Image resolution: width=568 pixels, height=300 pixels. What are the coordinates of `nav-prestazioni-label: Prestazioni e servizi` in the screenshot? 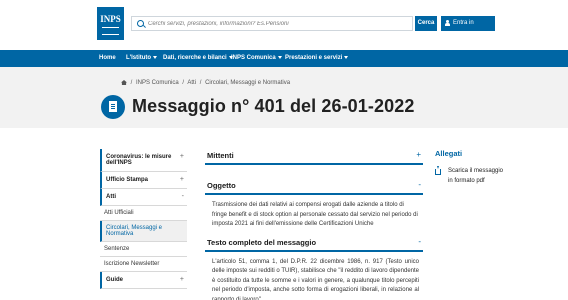 It's located at (314, 58).